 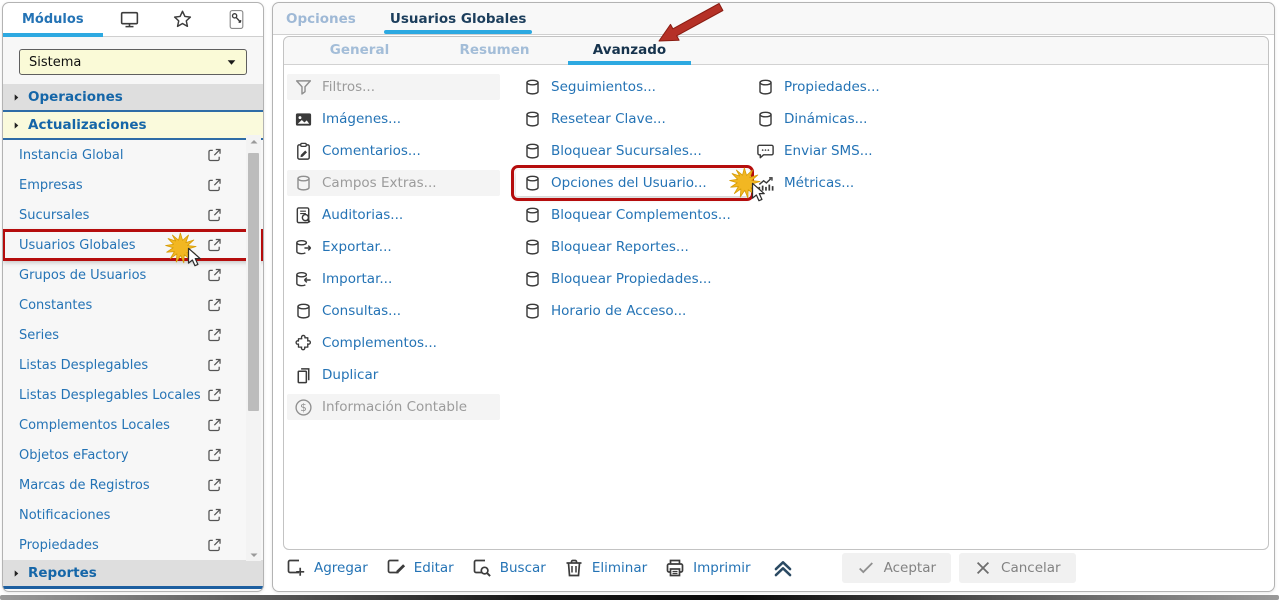 What do you see at coordinates (133, 126) in the screenshot?
I see `sidebar-section-header: Actualizaciones` at bounding box center [133, 126].